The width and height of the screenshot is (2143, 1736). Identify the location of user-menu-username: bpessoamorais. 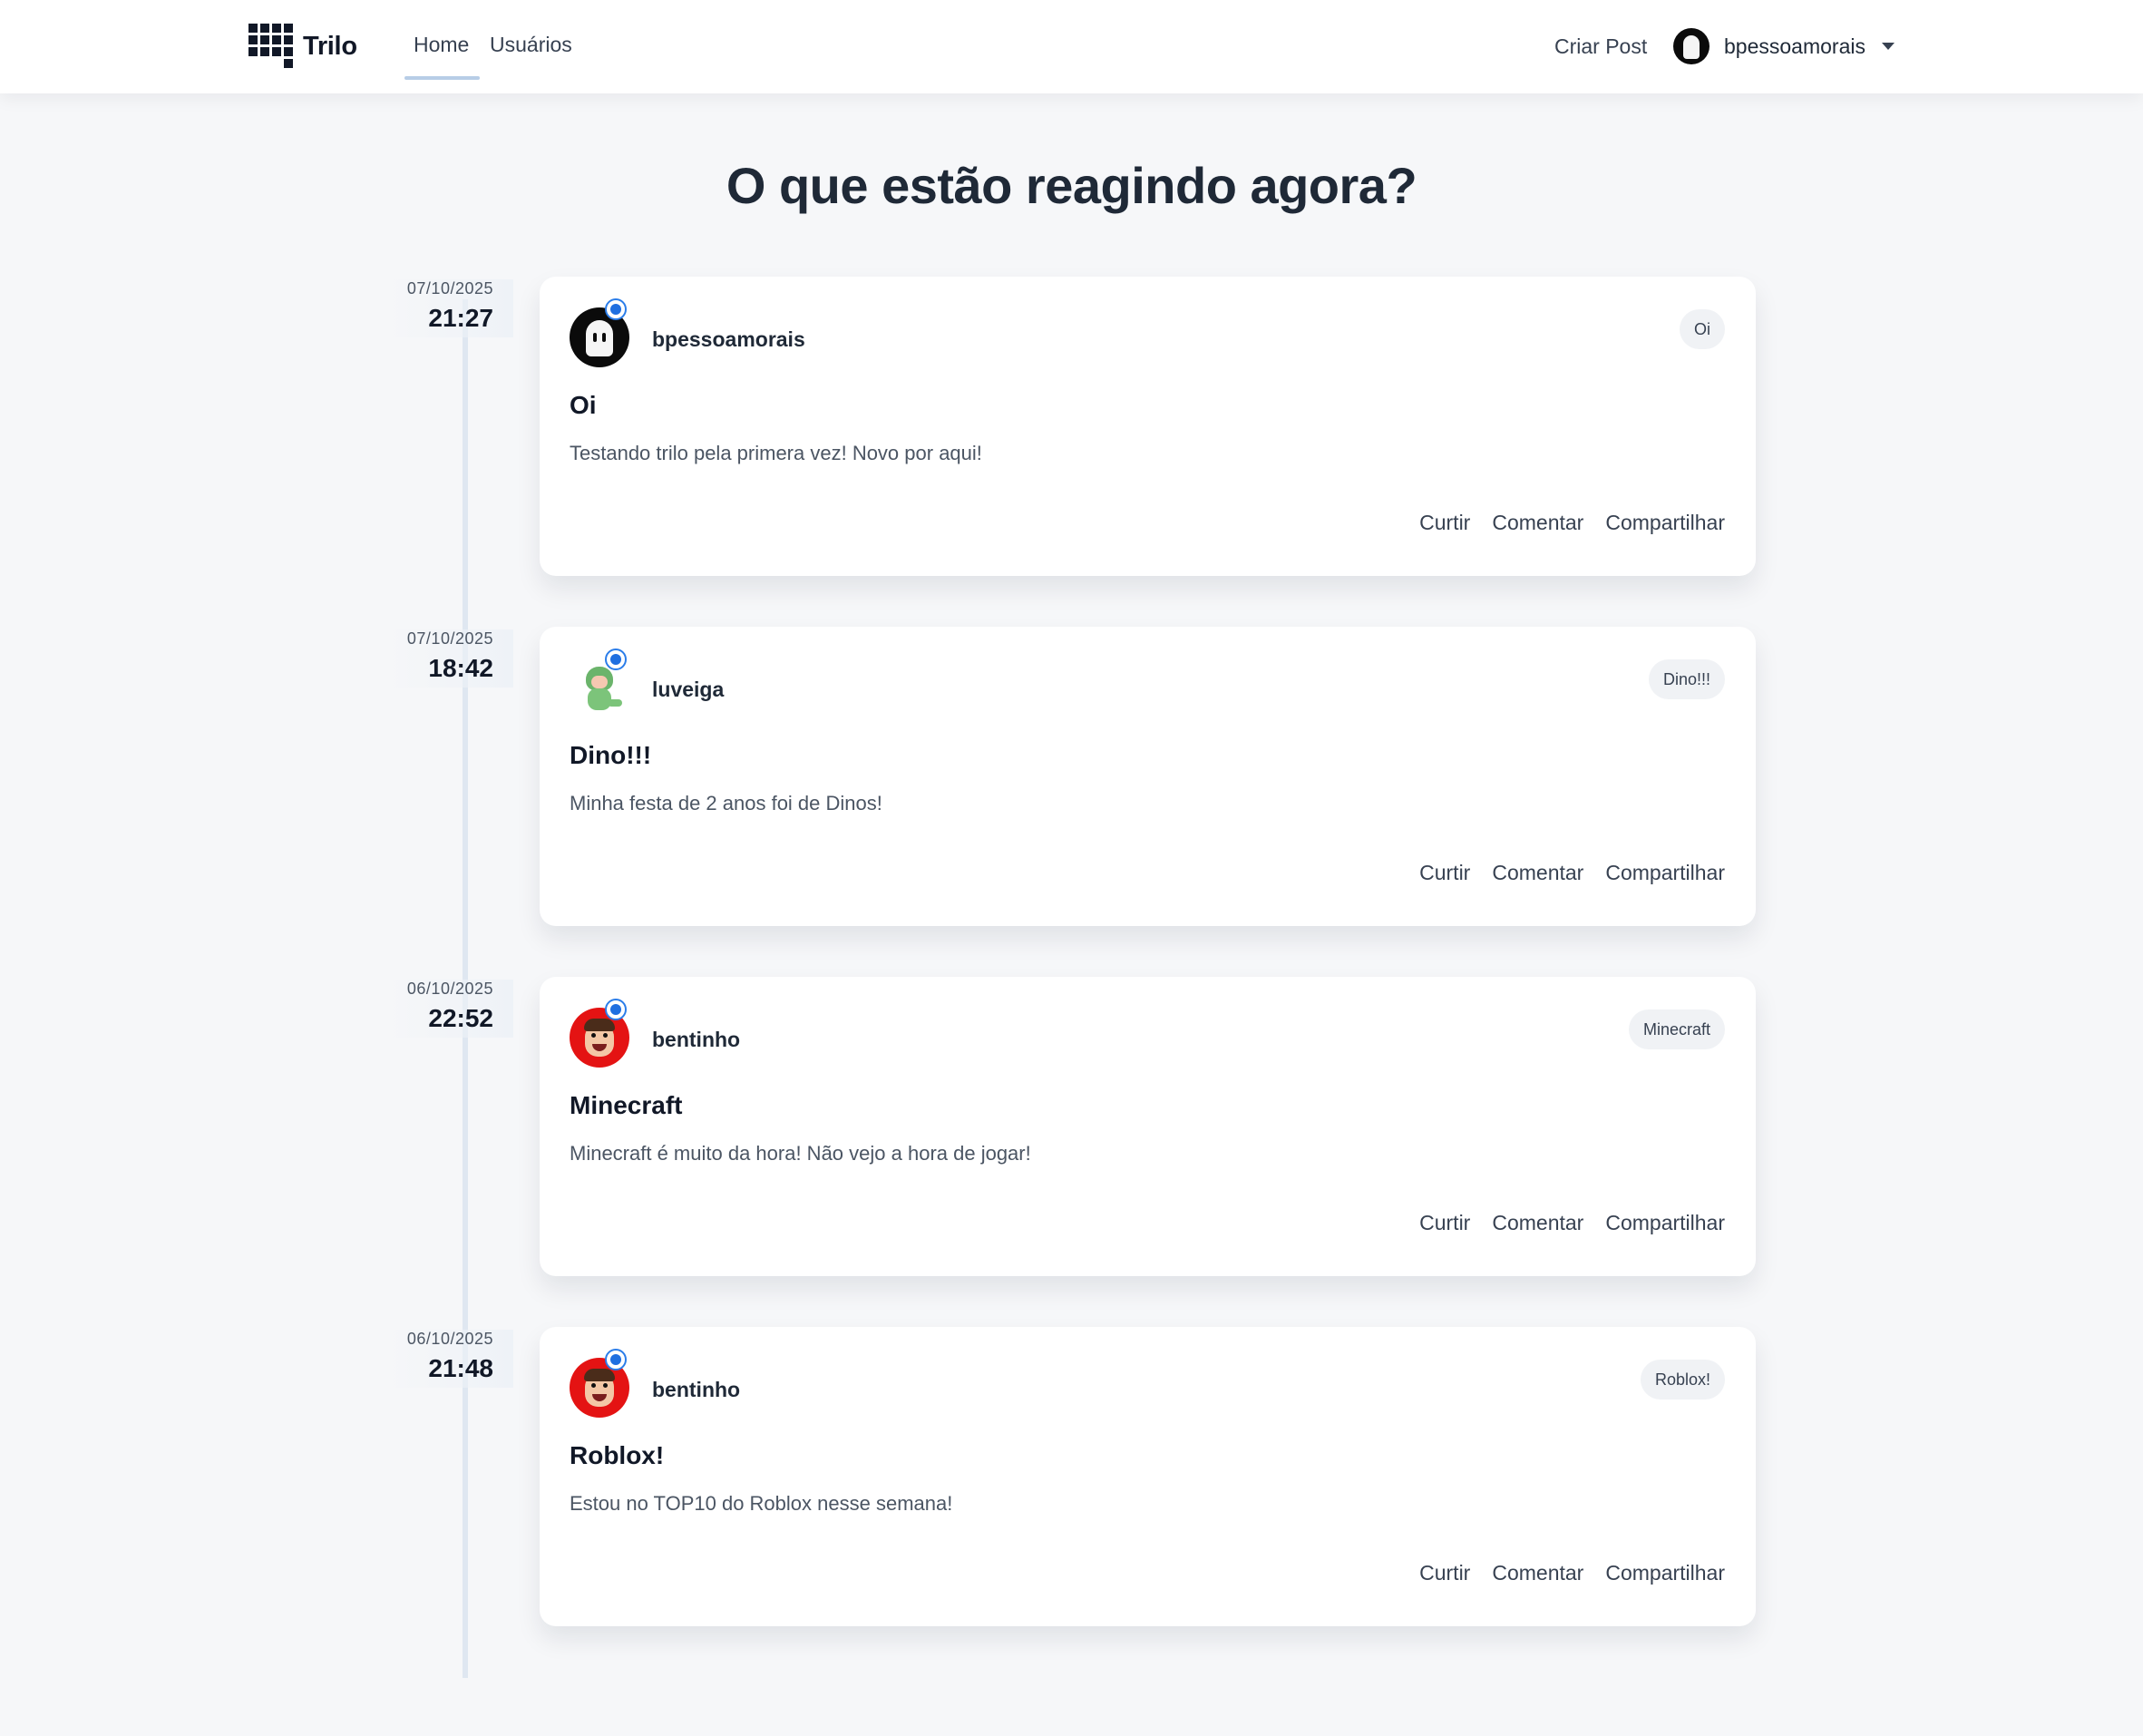
(1794, 46).